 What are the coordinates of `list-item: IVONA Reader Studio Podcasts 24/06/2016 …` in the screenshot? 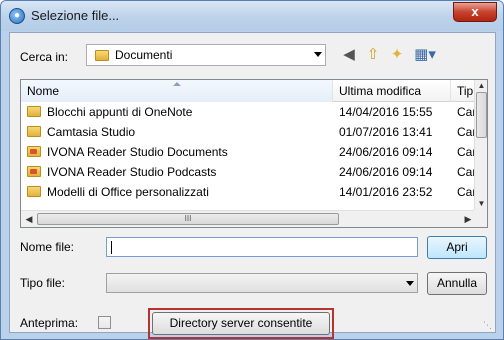 It's located at (248, 172).